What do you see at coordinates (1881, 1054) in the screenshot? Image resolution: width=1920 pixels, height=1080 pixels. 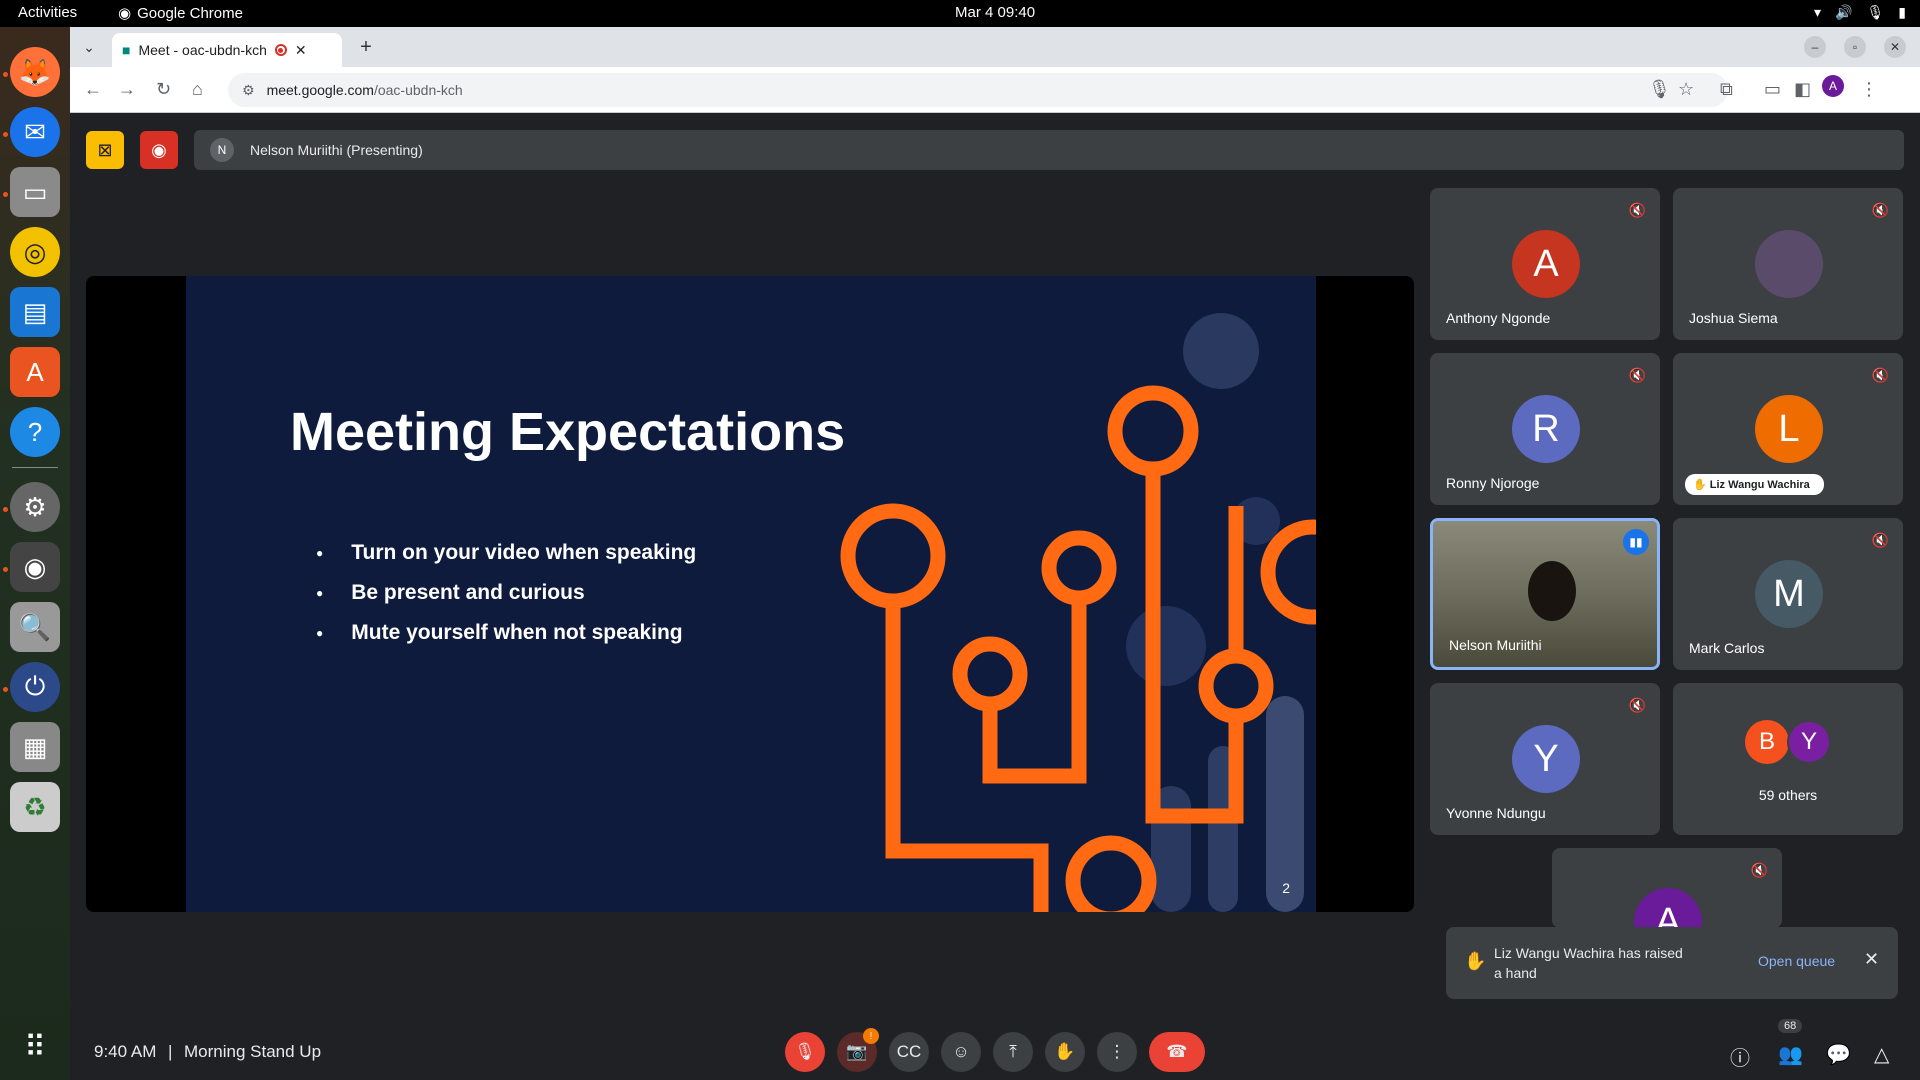 I see `activities-icon: △` at bounding box center [1881, 1054].